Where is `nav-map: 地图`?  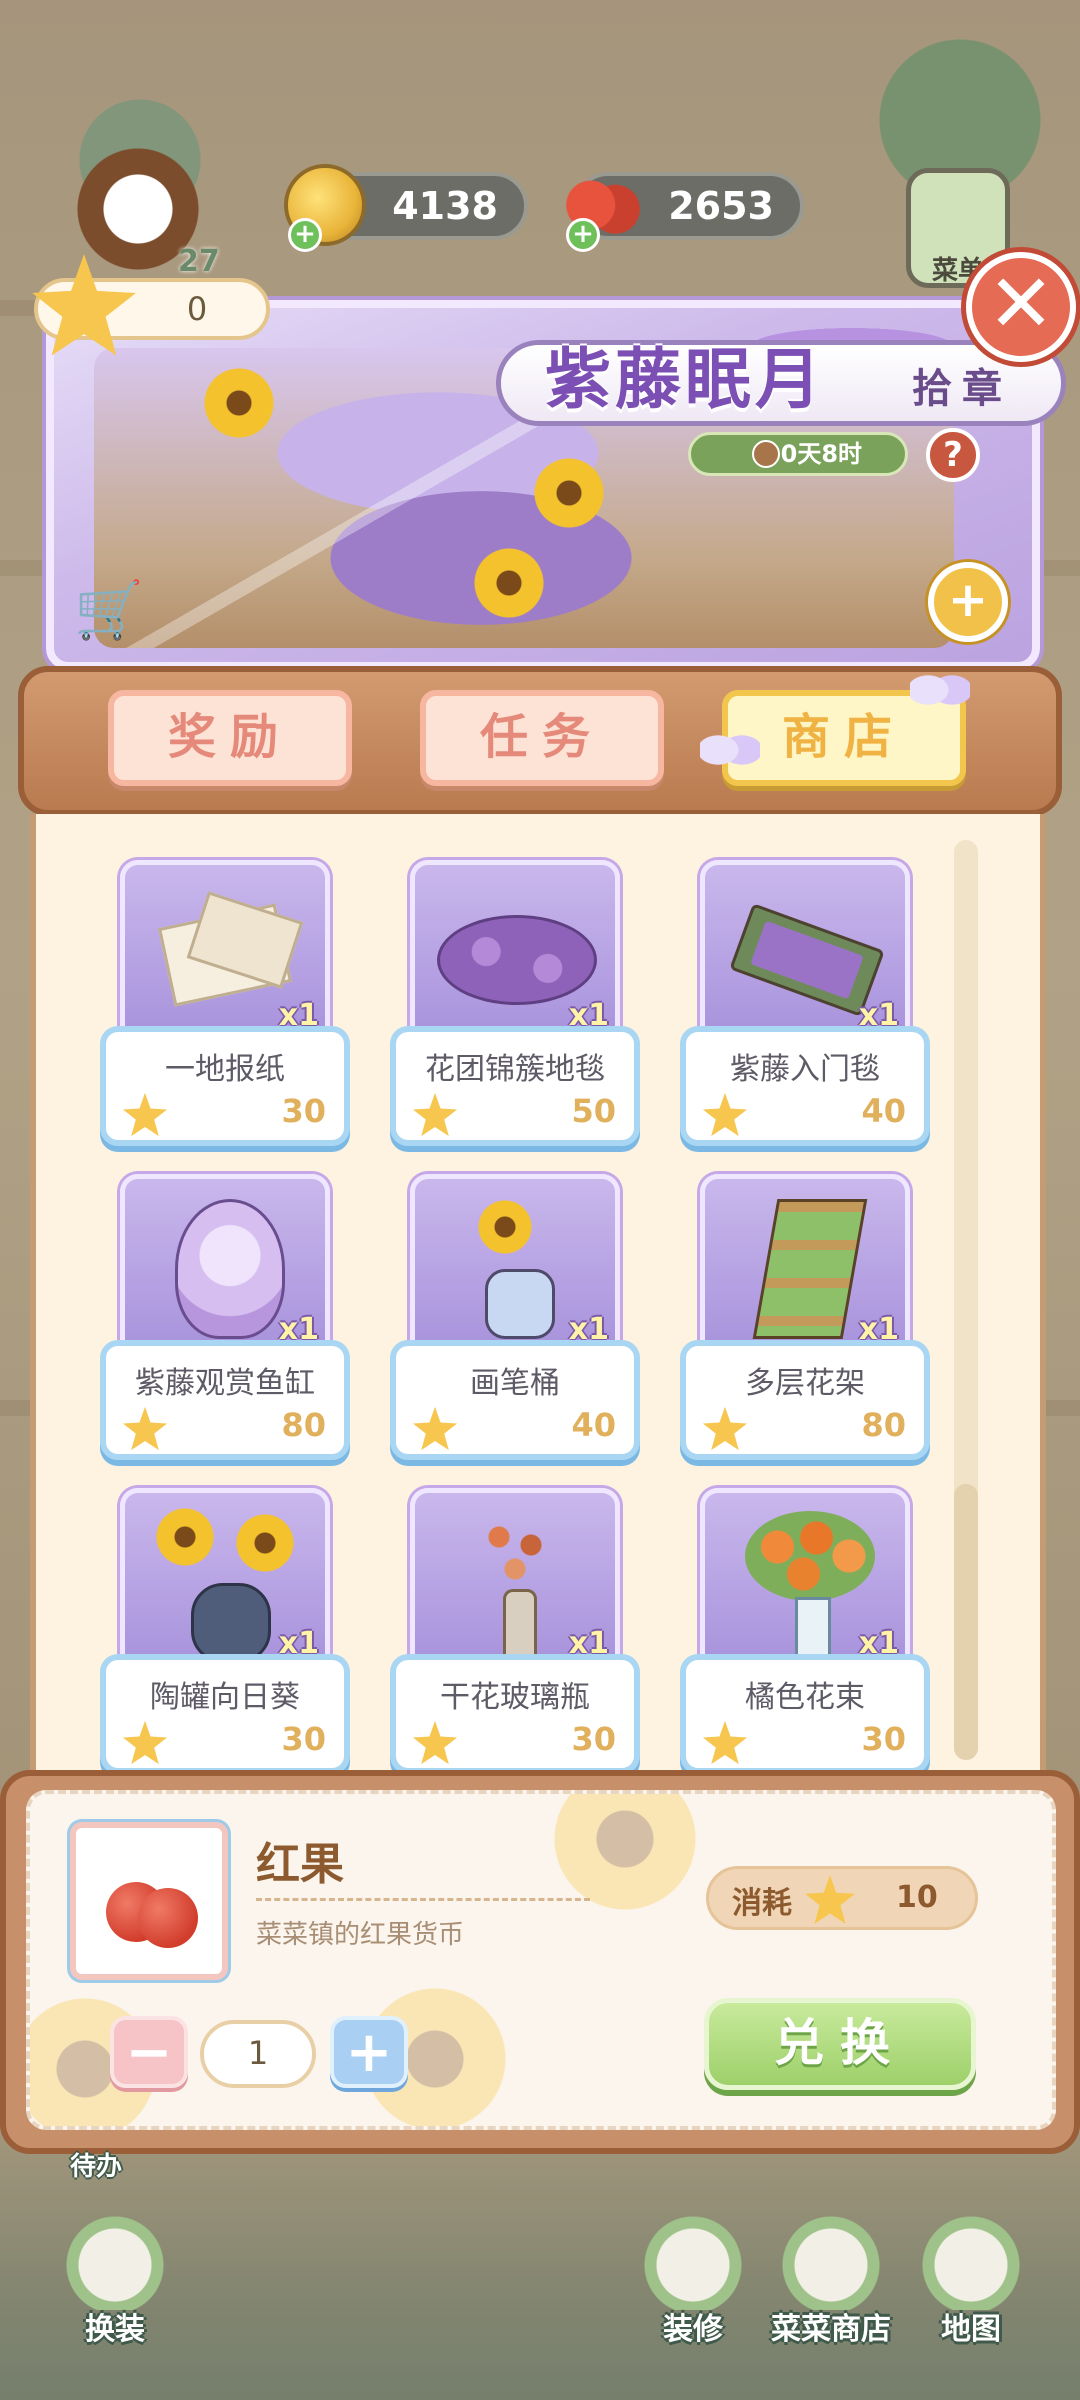
nav-map: 地图 is located at coordinates (971, 2285).